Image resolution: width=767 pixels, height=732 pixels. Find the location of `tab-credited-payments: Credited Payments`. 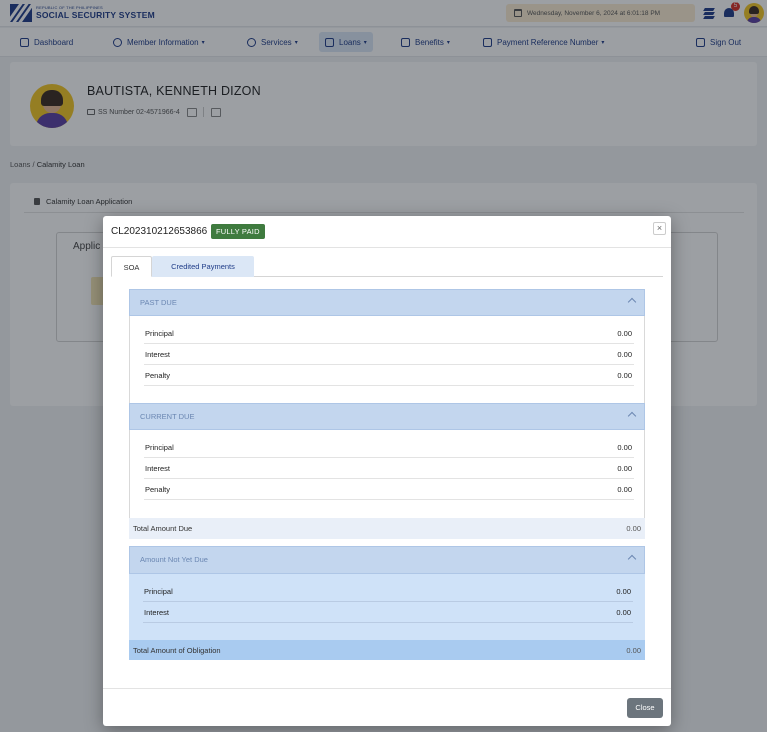

tab-credited-payments: Credited Payments is located at coordinates (203, 266).